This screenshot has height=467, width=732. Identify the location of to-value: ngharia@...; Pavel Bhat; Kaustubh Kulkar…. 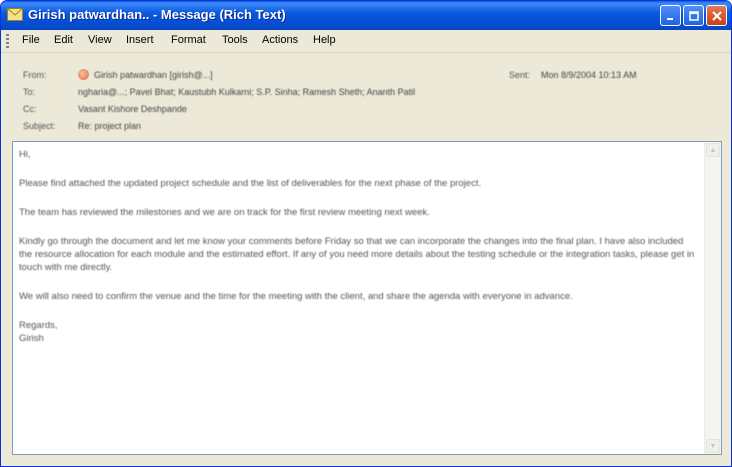
(246, 92).